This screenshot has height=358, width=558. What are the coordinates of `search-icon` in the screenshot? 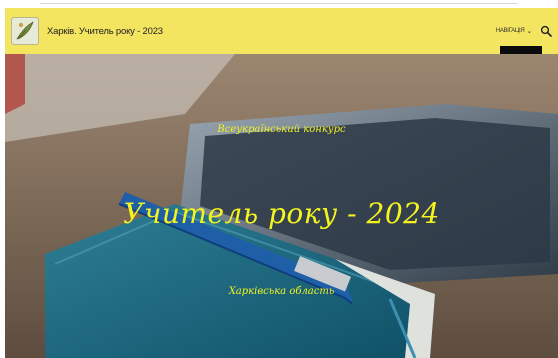 It's located at (546, 31).